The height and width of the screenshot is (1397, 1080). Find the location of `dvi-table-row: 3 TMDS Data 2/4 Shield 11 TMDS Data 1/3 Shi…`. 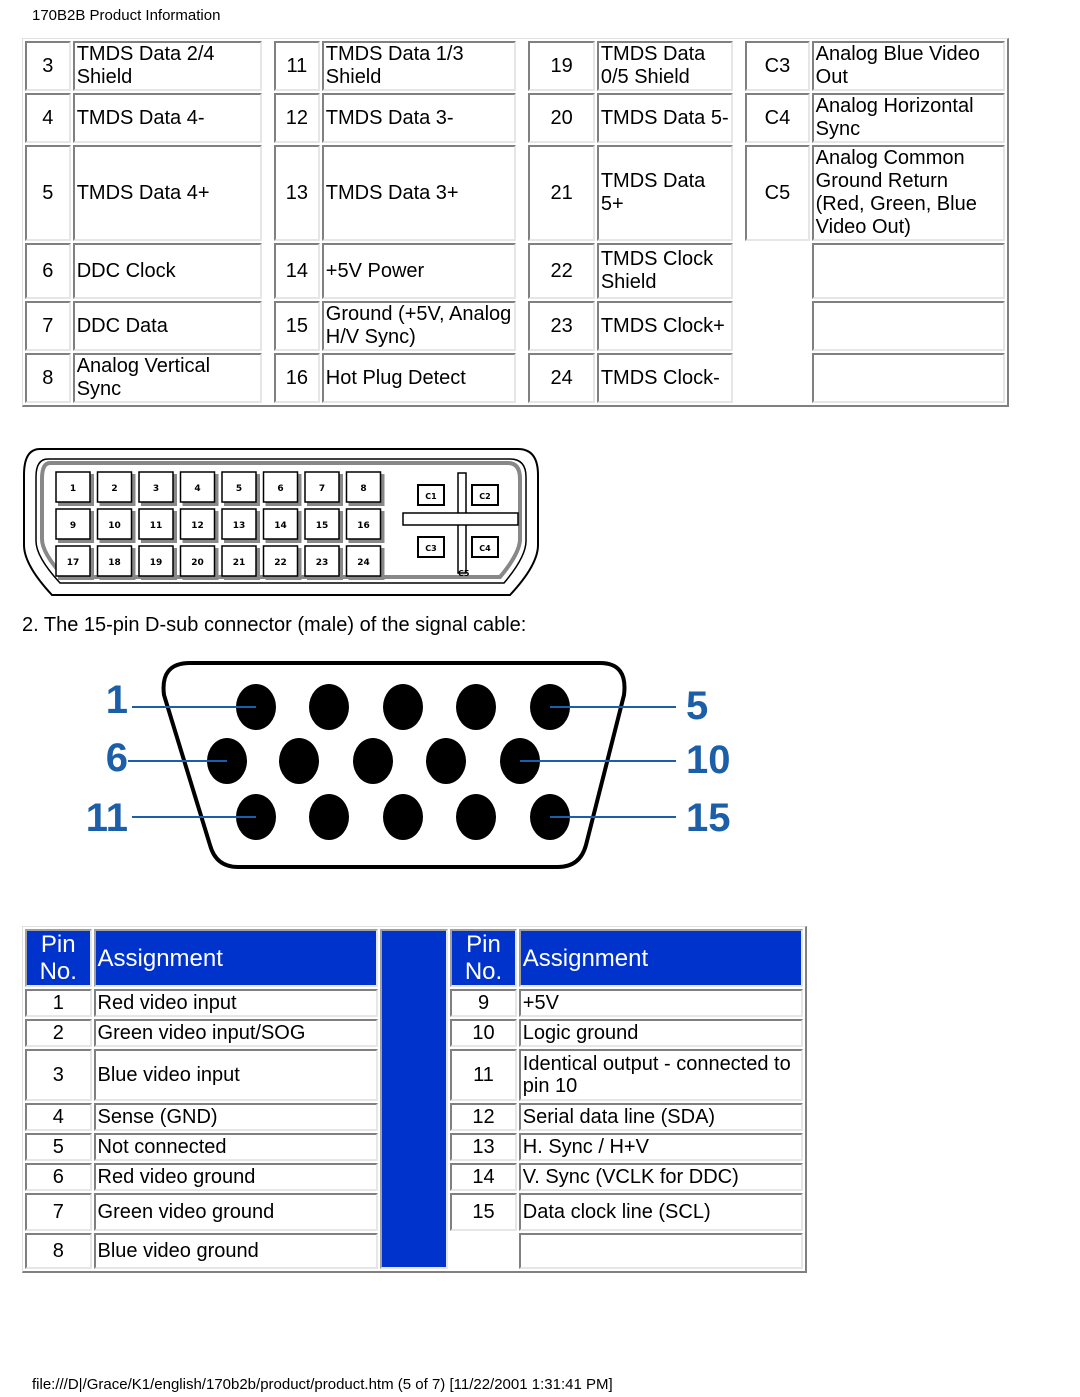

dvi-table-row: 3 TMDS Data 2/4 Shield 11 TMDS Data 1/3 Shi… is located at coordinates (515, 66).